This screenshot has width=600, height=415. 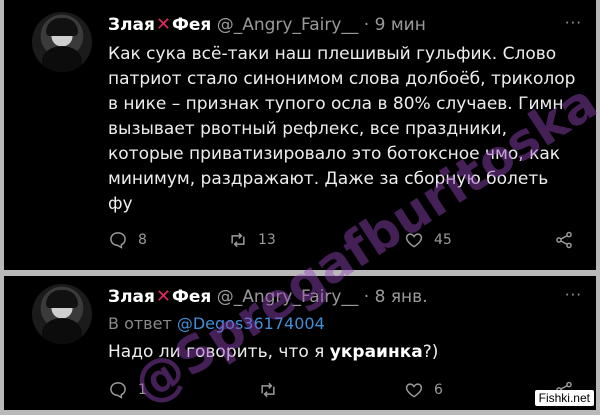 I want to click on tweet-text: Надо ли говорить, что я украинка?), so click(x=343, y=352).